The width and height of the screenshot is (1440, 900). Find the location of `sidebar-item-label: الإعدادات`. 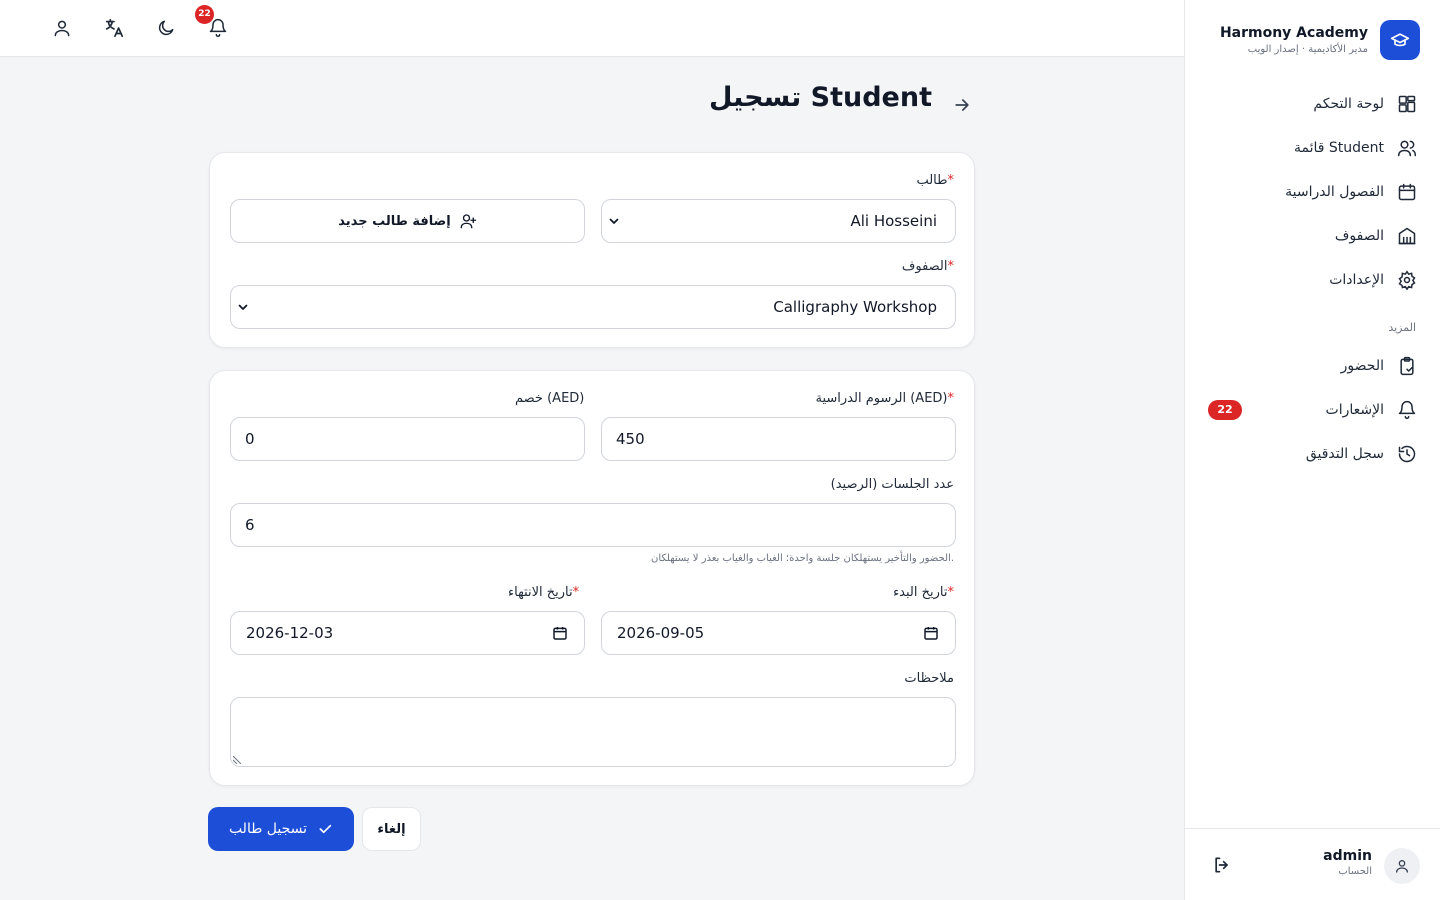

sidebar-item-label: الإعدادات is located at coordinates (1356, 280).